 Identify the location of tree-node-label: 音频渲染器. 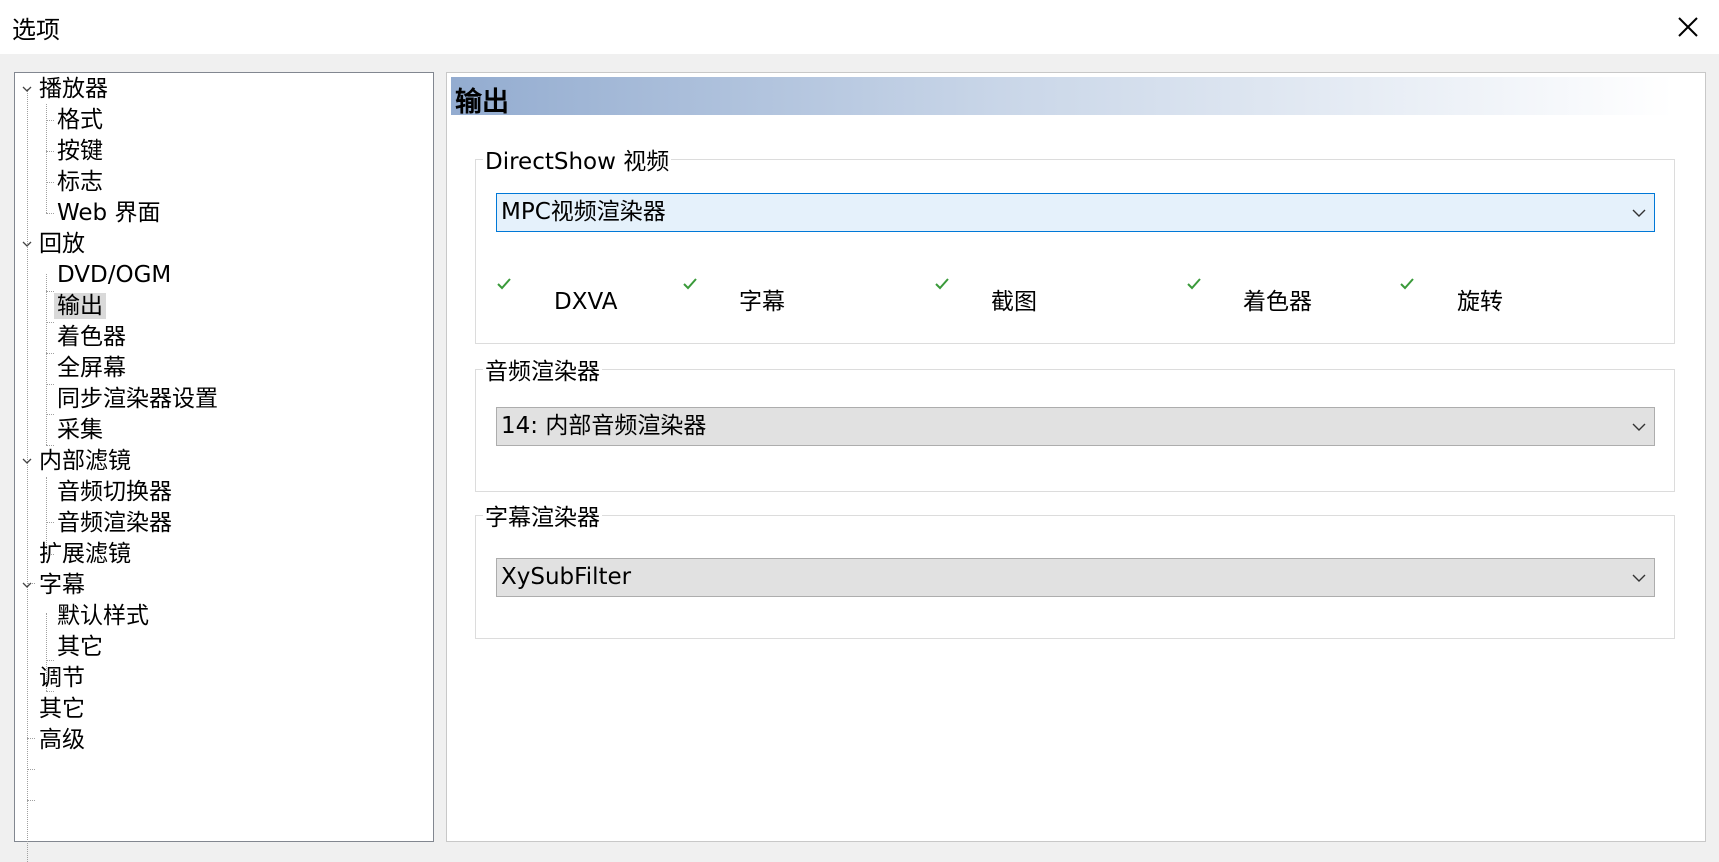
(114, 523).